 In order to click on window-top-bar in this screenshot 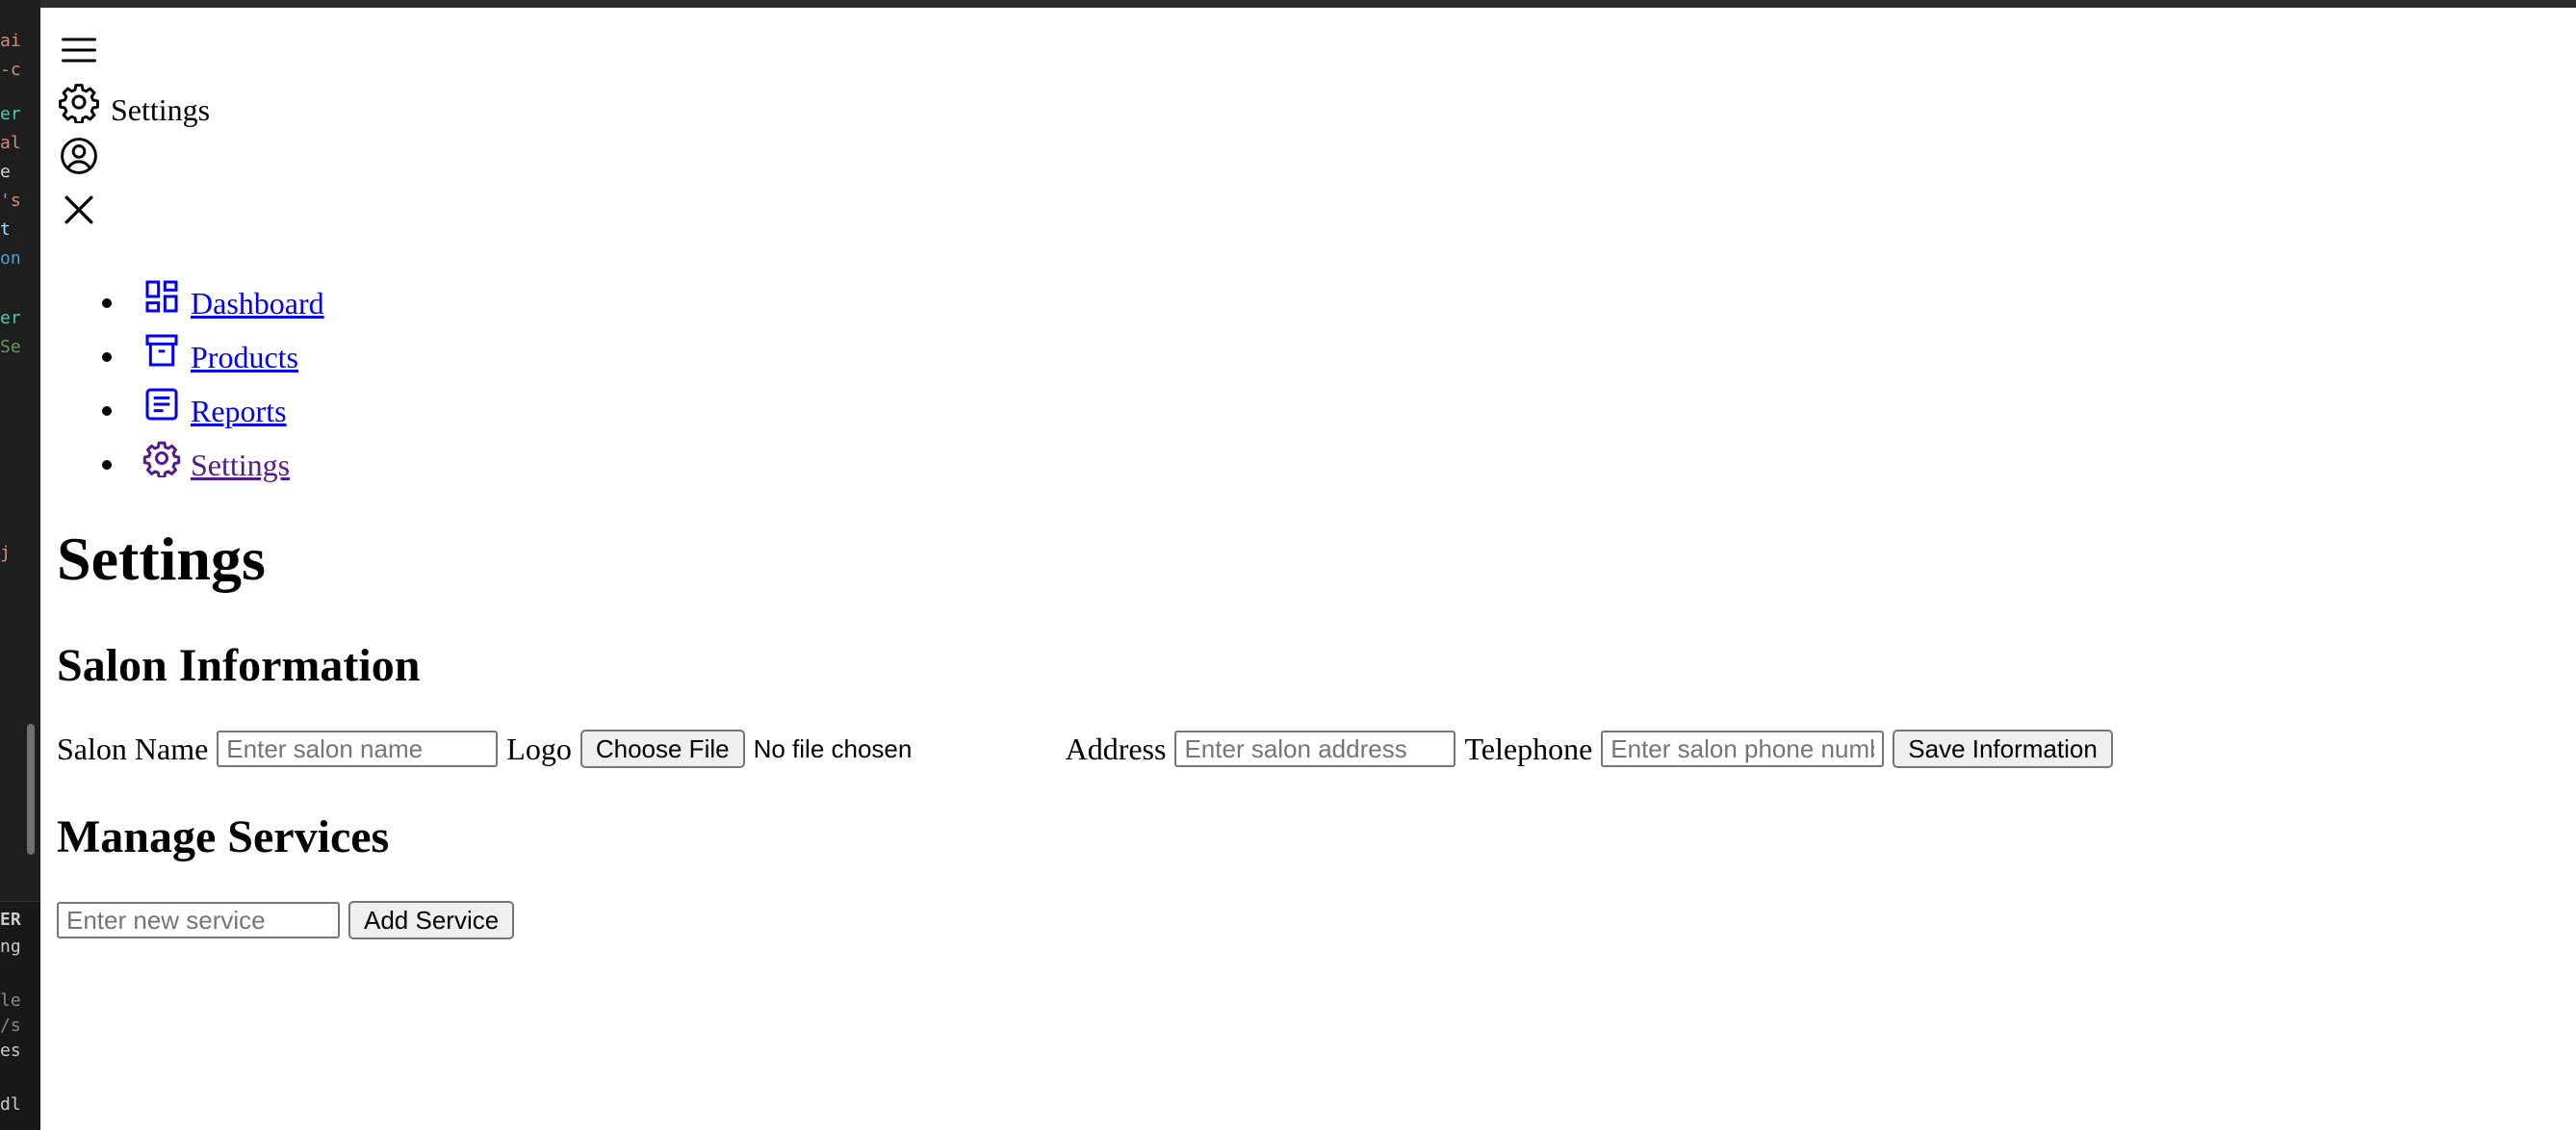, I will do `click(1288, 4)`.